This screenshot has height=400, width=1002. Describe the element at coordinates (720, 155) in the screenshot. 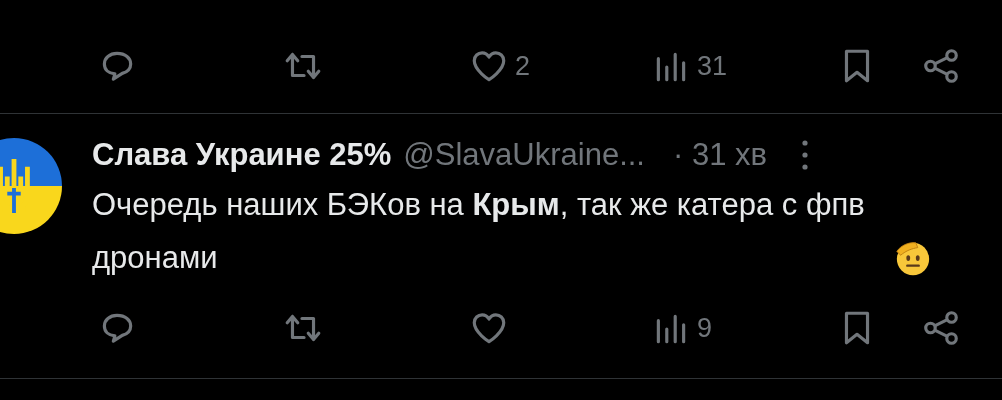

I see `post-time: · 31 хв` at that location.